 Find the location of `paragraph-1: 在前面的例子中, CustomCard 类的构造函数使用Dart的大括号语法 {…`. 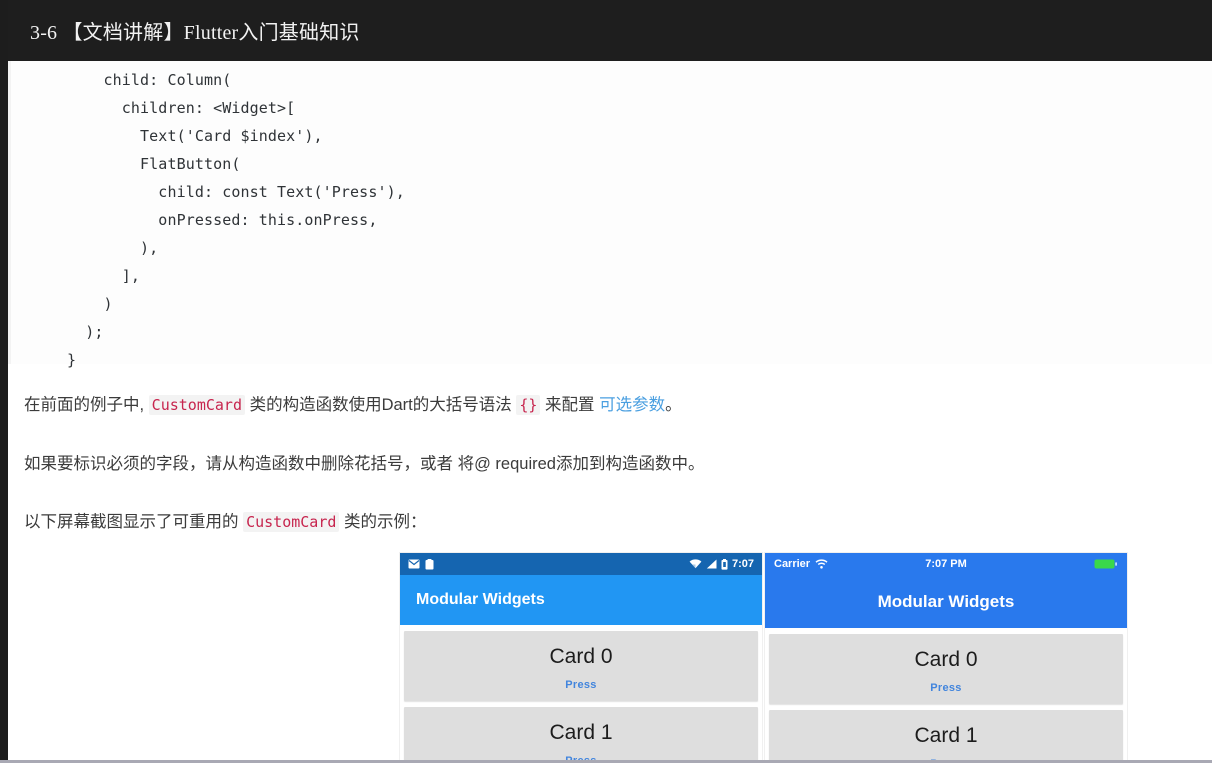

paragraph-1: 在前面的例子中, CustomCard 类的构造函数使用Dart的大括号语法 {… is located at coordinates (353, 405).